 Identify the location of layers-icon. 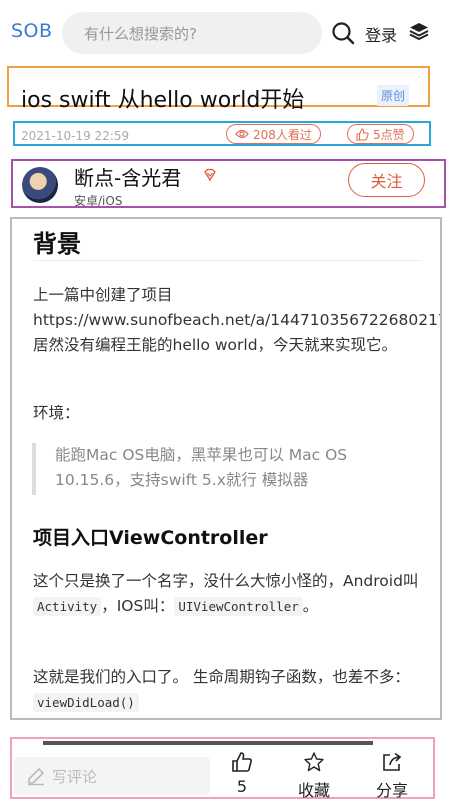
(419, 31).